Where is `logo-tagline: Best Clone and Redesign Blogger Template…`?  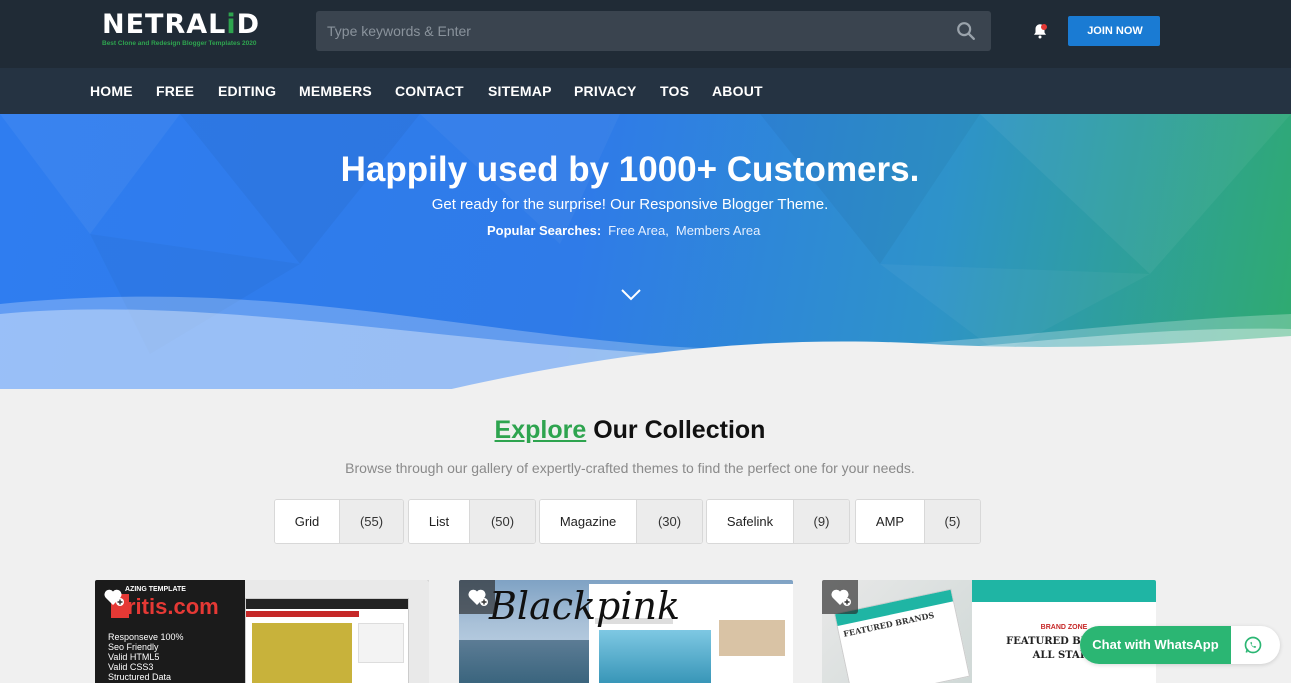 logo-tagline: Best Clone and Redesign Blogger Template… is located at coordinates (179, 43).